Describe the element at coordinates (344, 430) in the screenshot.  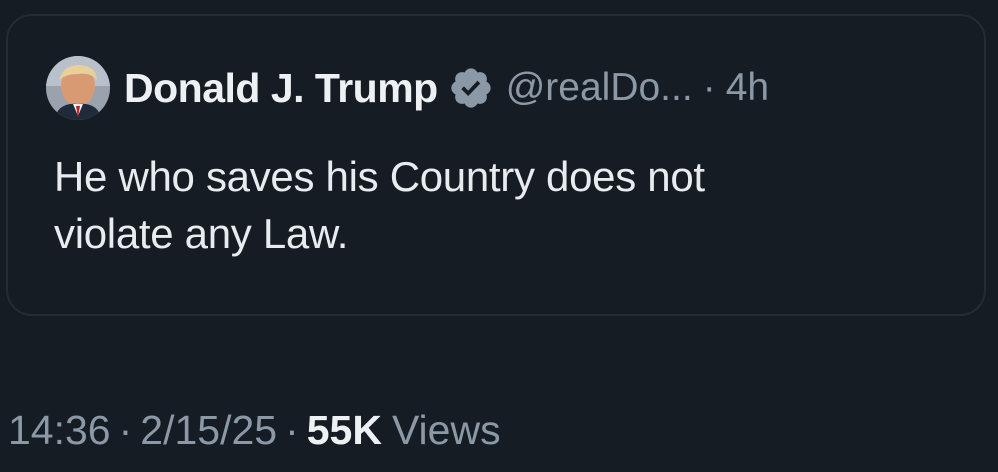
I see `views-count: 55K` at that location.